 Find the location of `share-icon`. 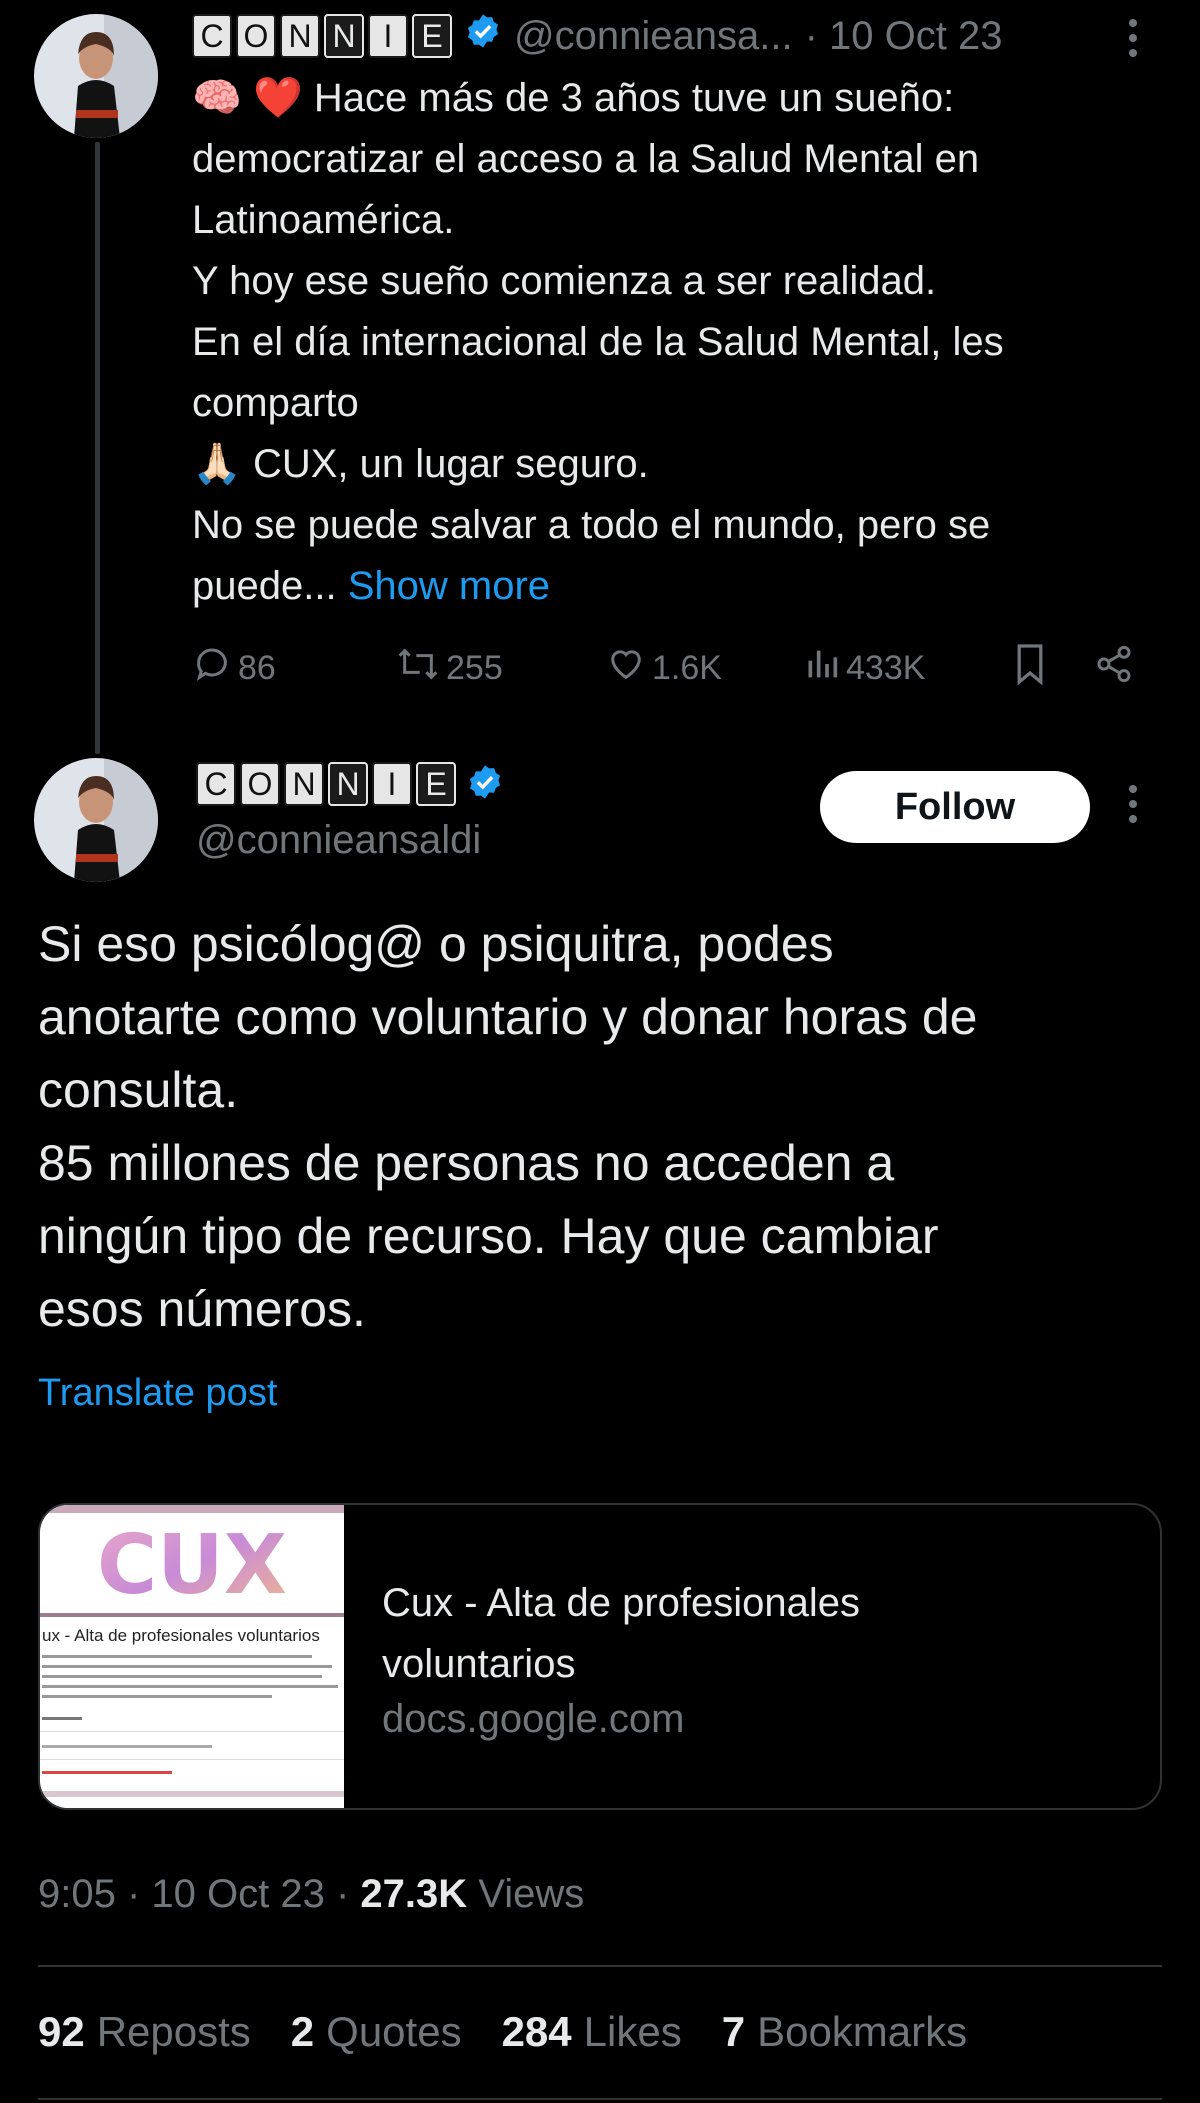

share-icon is located at coordinates (1114, 668).